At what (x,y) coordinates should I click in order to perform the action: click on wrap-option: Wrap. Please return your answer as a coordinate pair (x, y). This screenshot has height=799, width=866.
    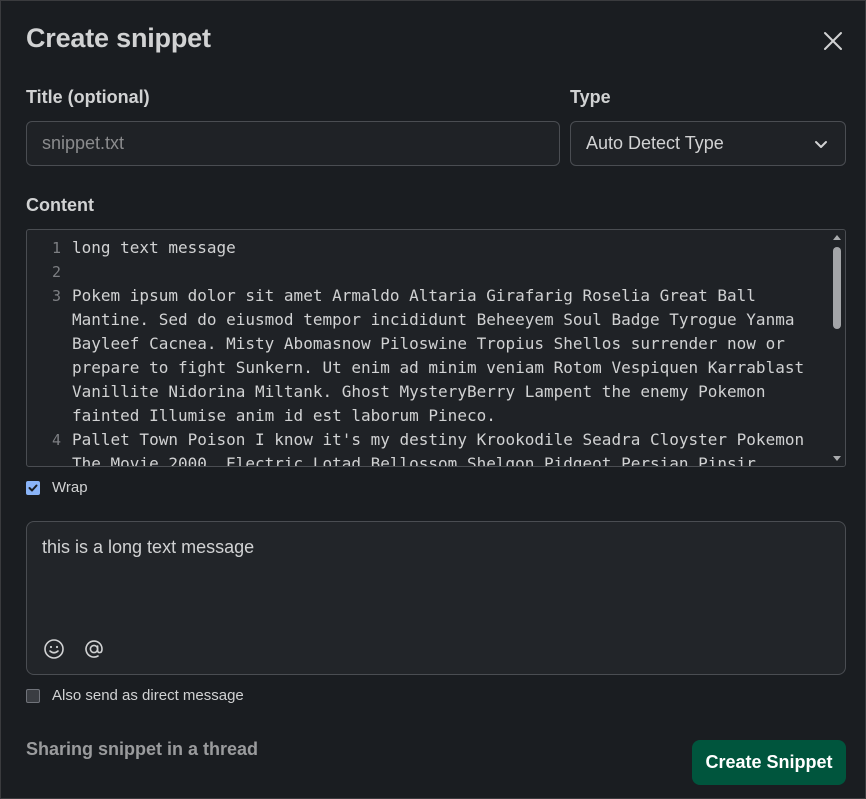
    Looking at the image, I should click on (57, 487).